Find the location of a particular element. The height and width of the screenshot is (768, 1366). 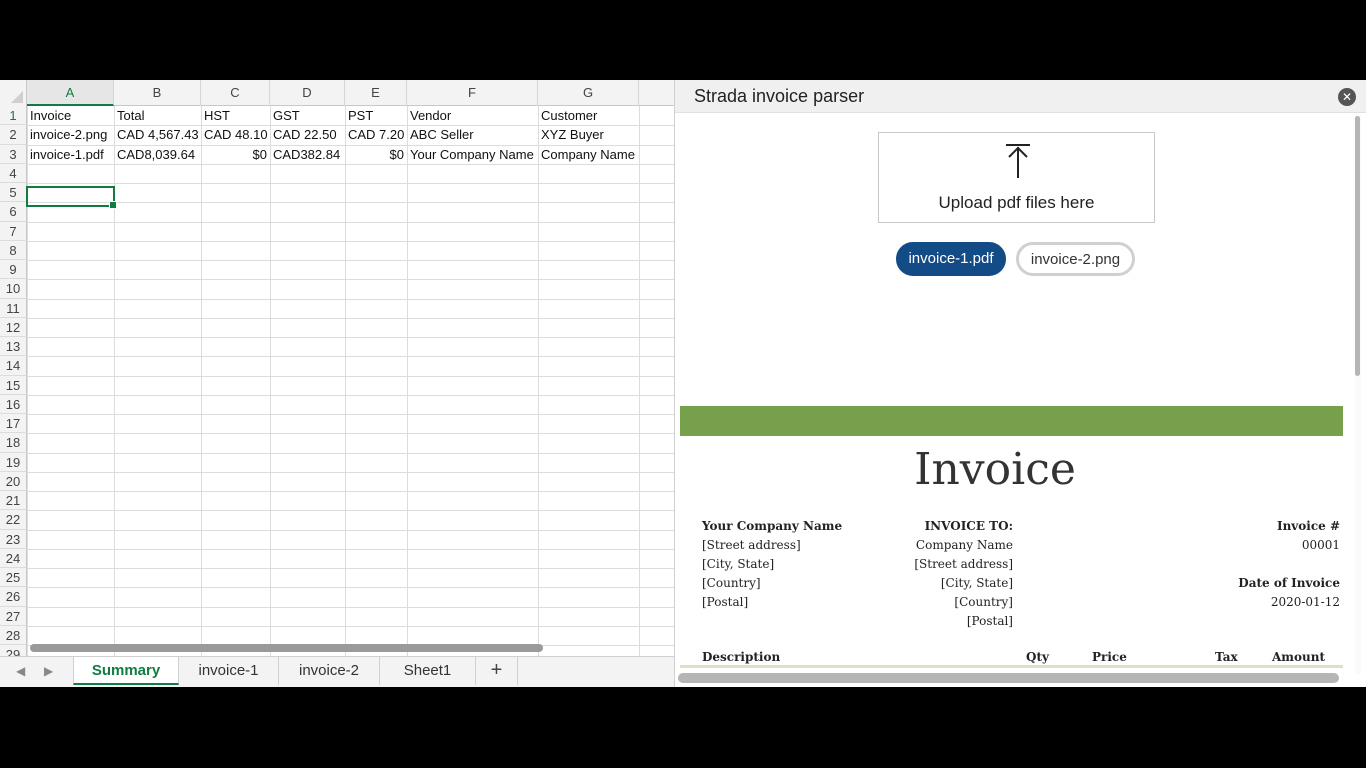

panel-vertical-scrollbar is located at coordinates (1357, 246).